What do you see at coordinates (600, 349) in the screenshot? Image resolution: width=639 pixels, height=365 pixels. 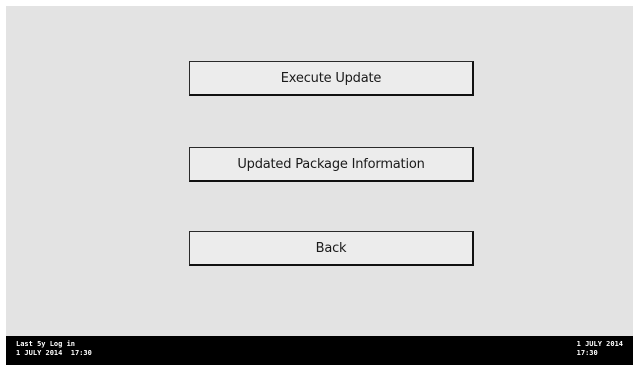 I see `current-datetime: 1 JULY 2014 17:30` at bounding box center [600, 349].